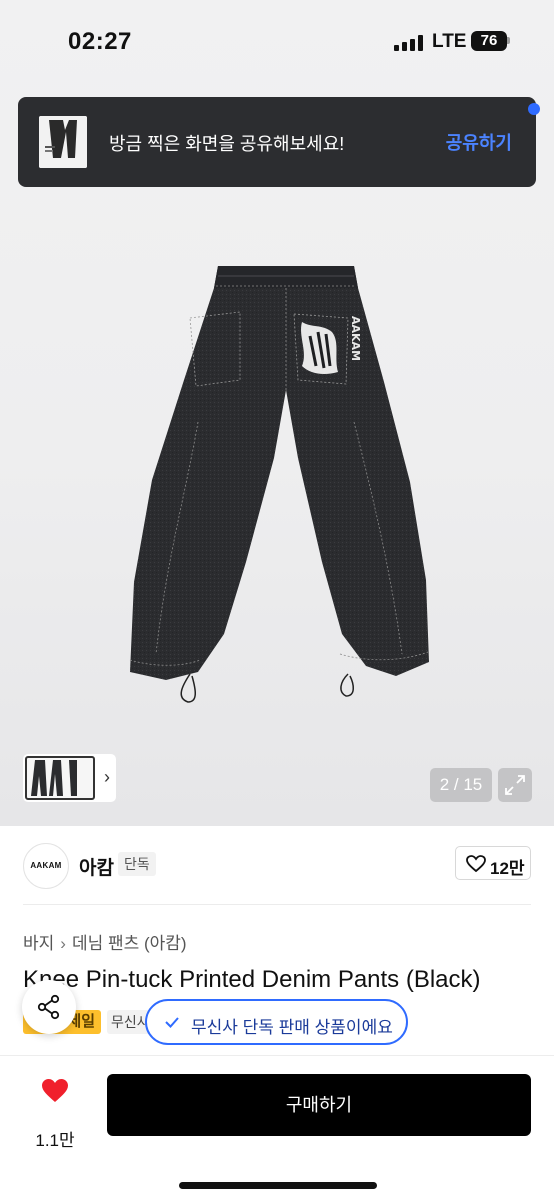 This screenshot has width=554, height=1200. Describe the element at coordinates (515, 785) in the screenshot. I see `expand-icon` at that location.